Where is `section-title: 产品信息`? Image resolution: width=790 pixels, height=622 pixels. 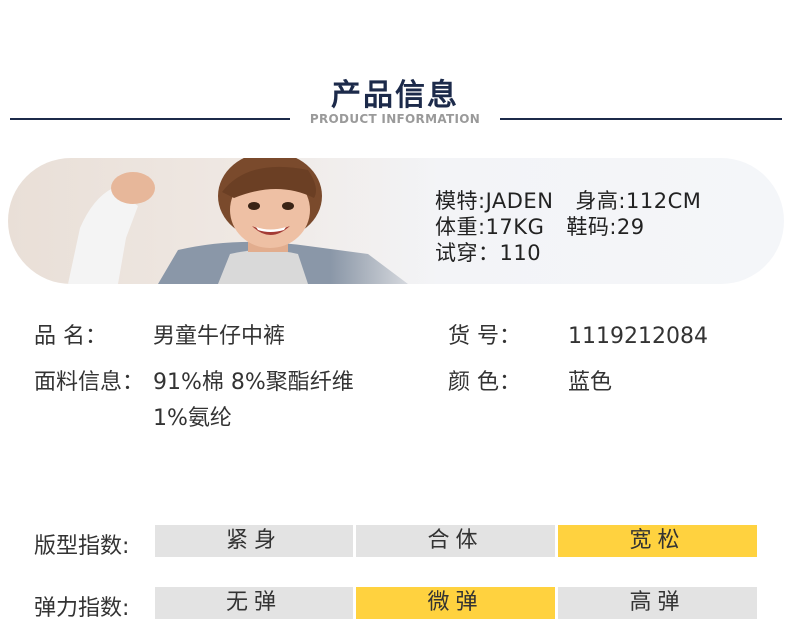 section-title: 产品信息 is located at coordinates (395, 95).